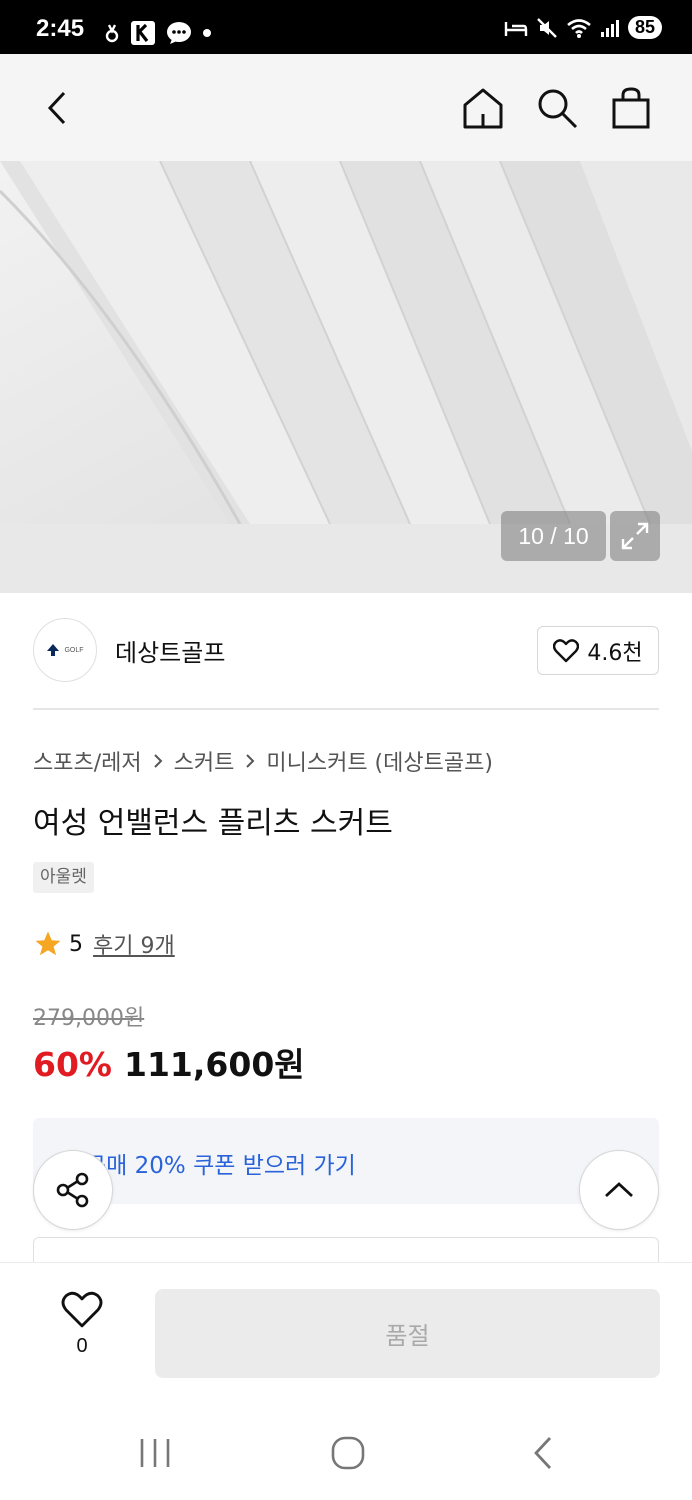  I want to click on expand-image-button, so click(635, 536).